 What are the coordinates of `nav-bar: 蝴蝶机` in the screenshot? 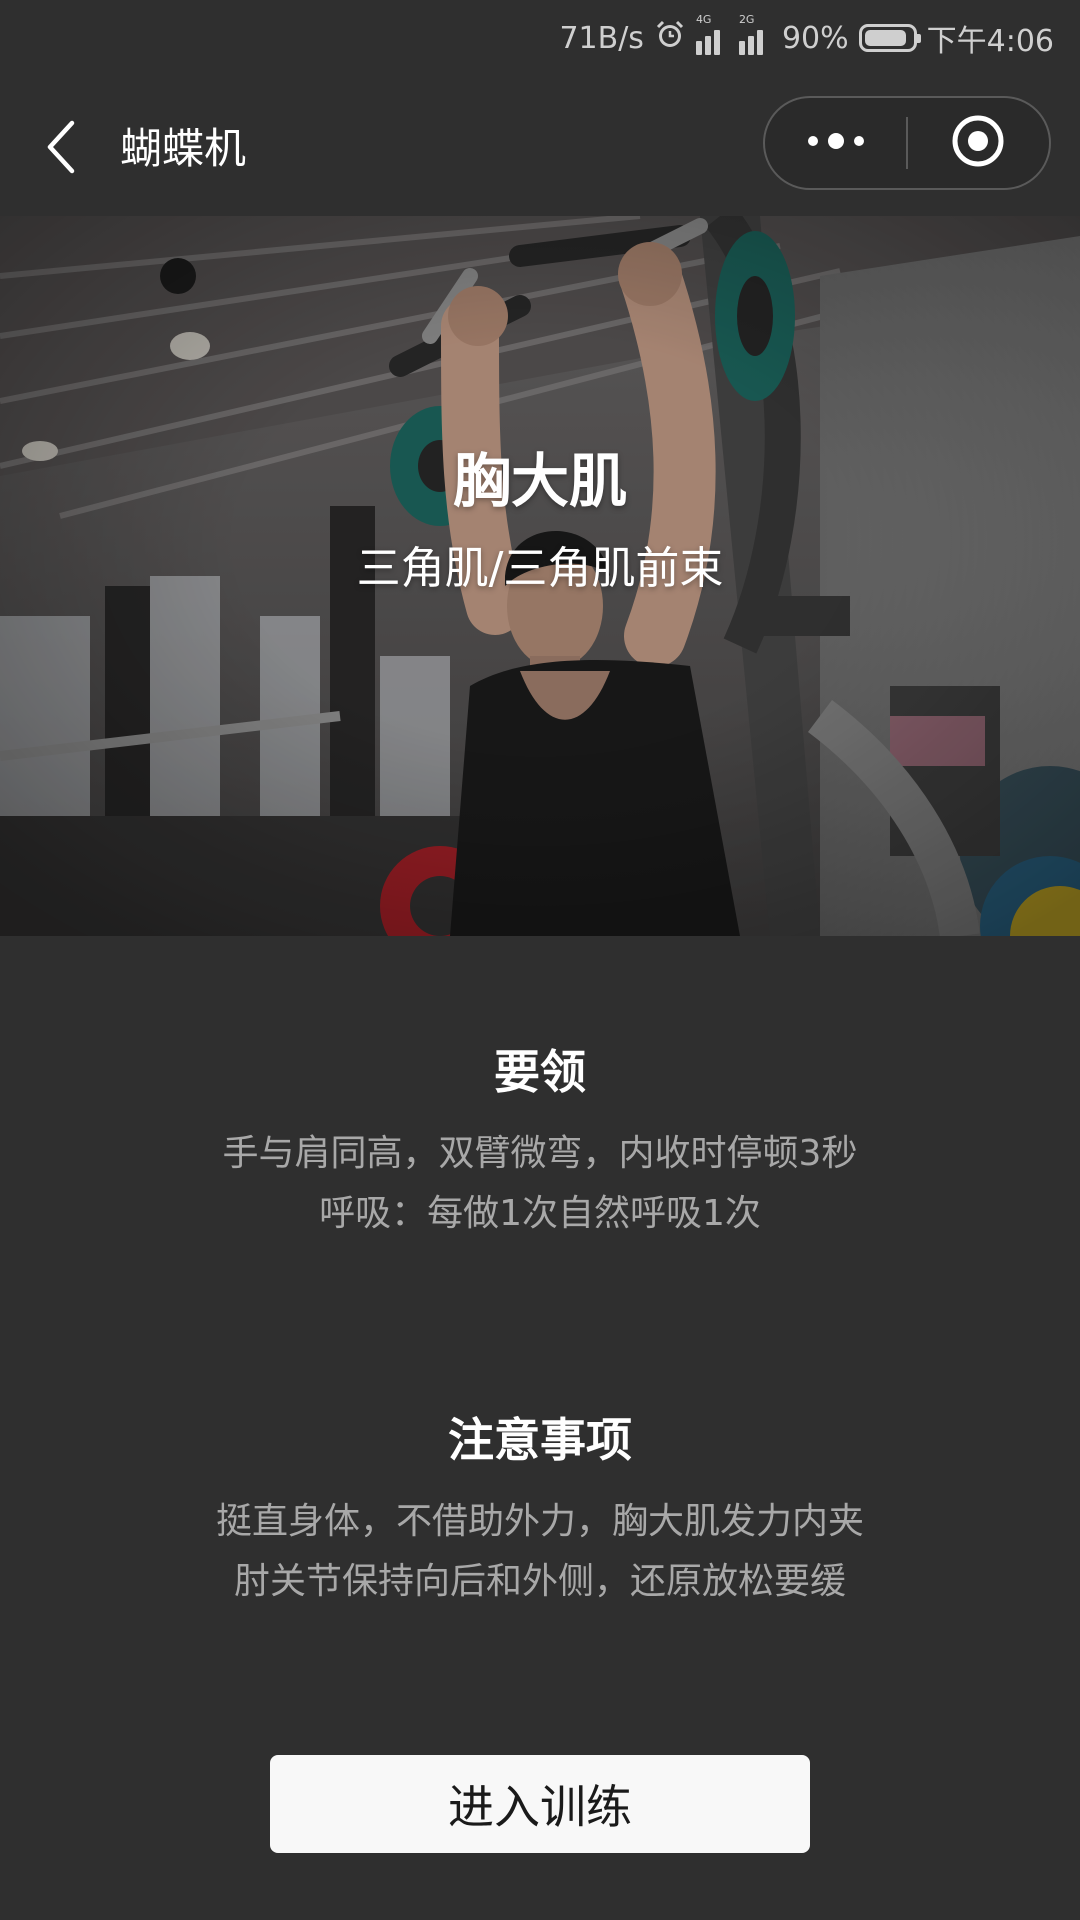 It's located at (540, 146).